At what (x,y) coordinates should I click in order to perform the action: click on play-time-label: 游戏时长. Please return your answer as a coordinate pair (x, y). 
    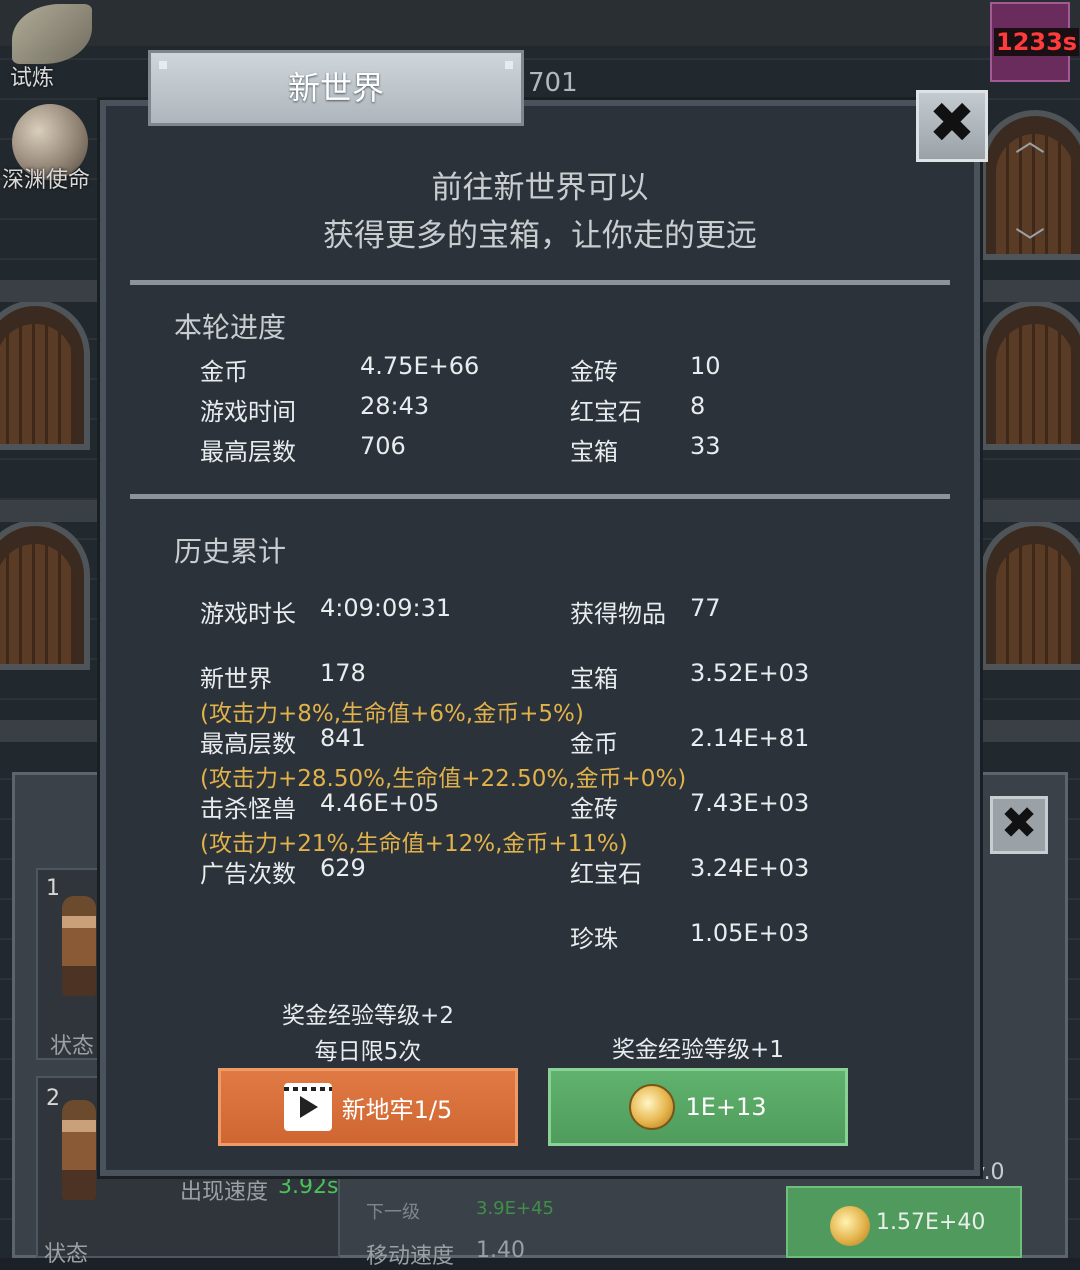
    Looking at the image, I should click on (248, 614).